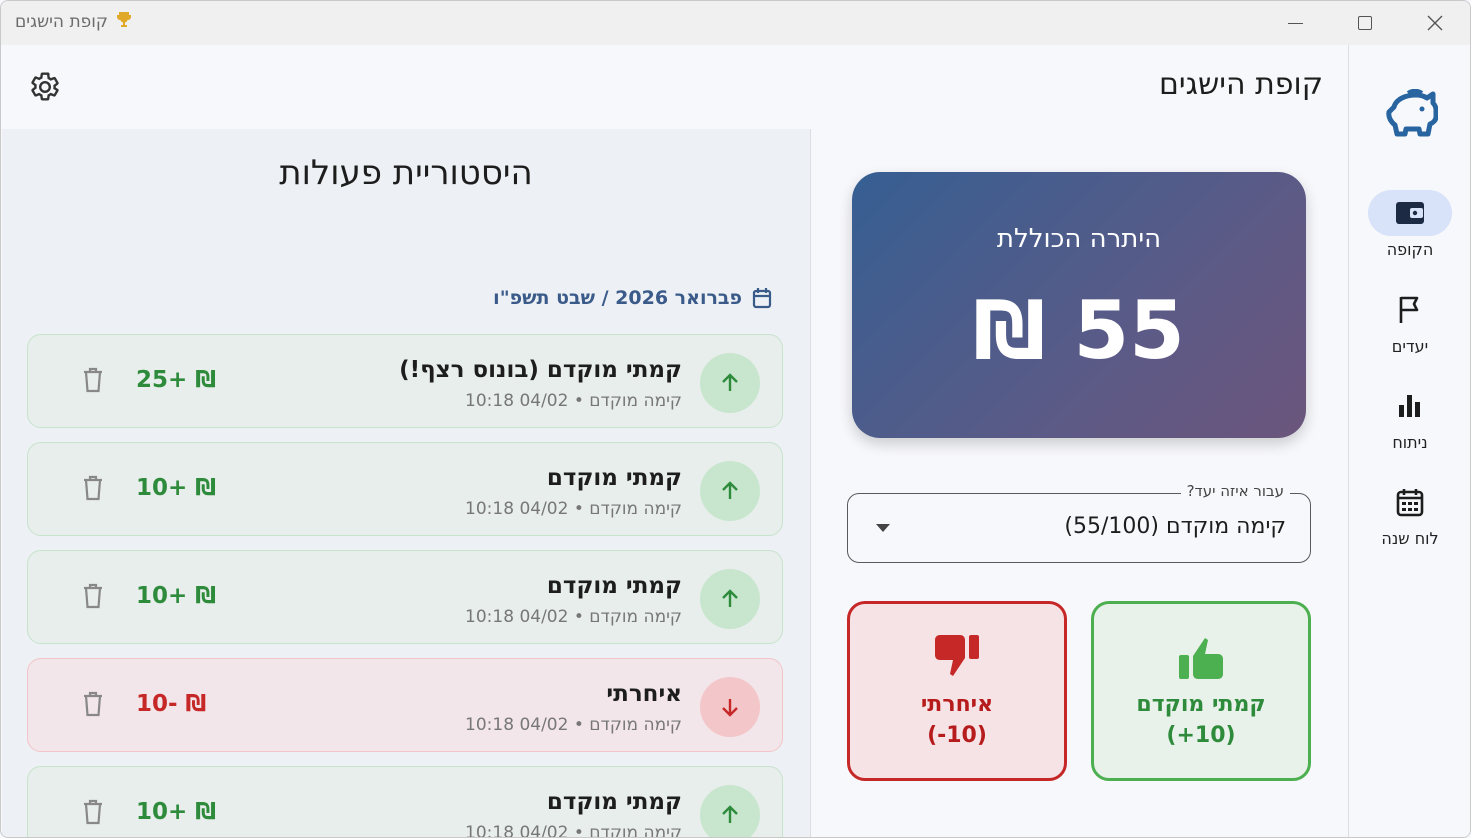 The height and width of the screenshot is (838, 1471). I want to click on history-title: היסטוריית פעולות, so click(406, 173).